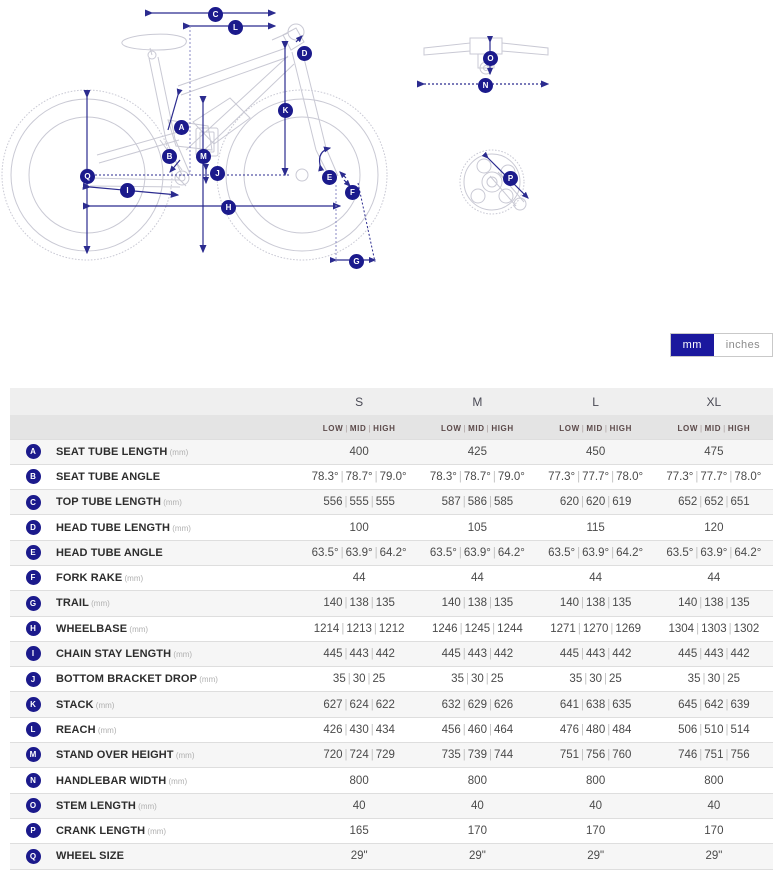  Describe the element at coordinates (228, 208) in the screenshot. I see `diagram-callout-H: H` at that location.